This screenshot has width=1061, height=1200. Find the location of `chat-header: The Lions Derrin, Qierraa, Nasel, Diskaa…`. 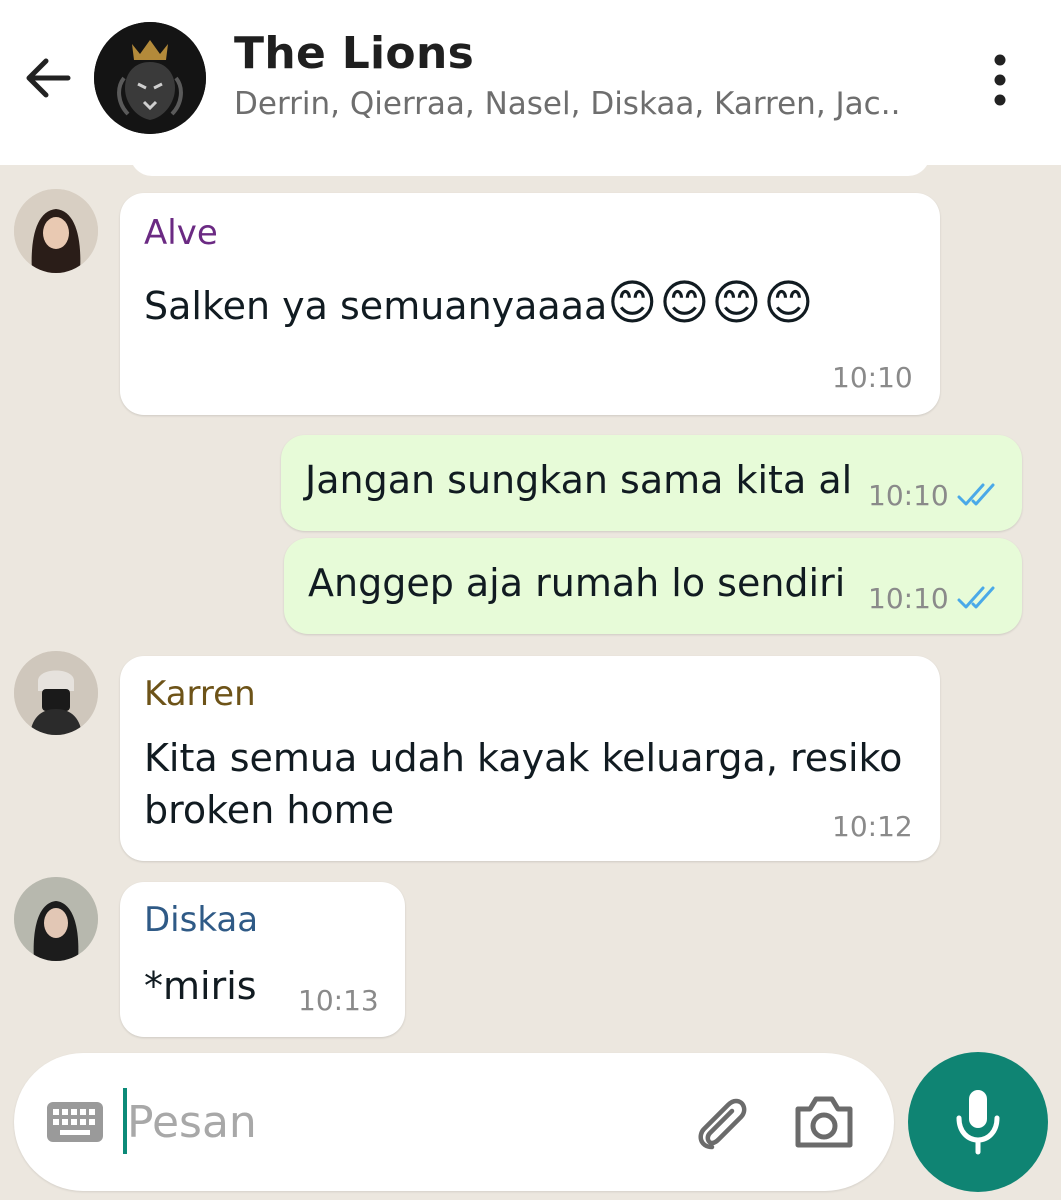

chat-header: The Lions Derrin, Qierraa, Nasel, Diskaa… is located at coordinates (530, 82).